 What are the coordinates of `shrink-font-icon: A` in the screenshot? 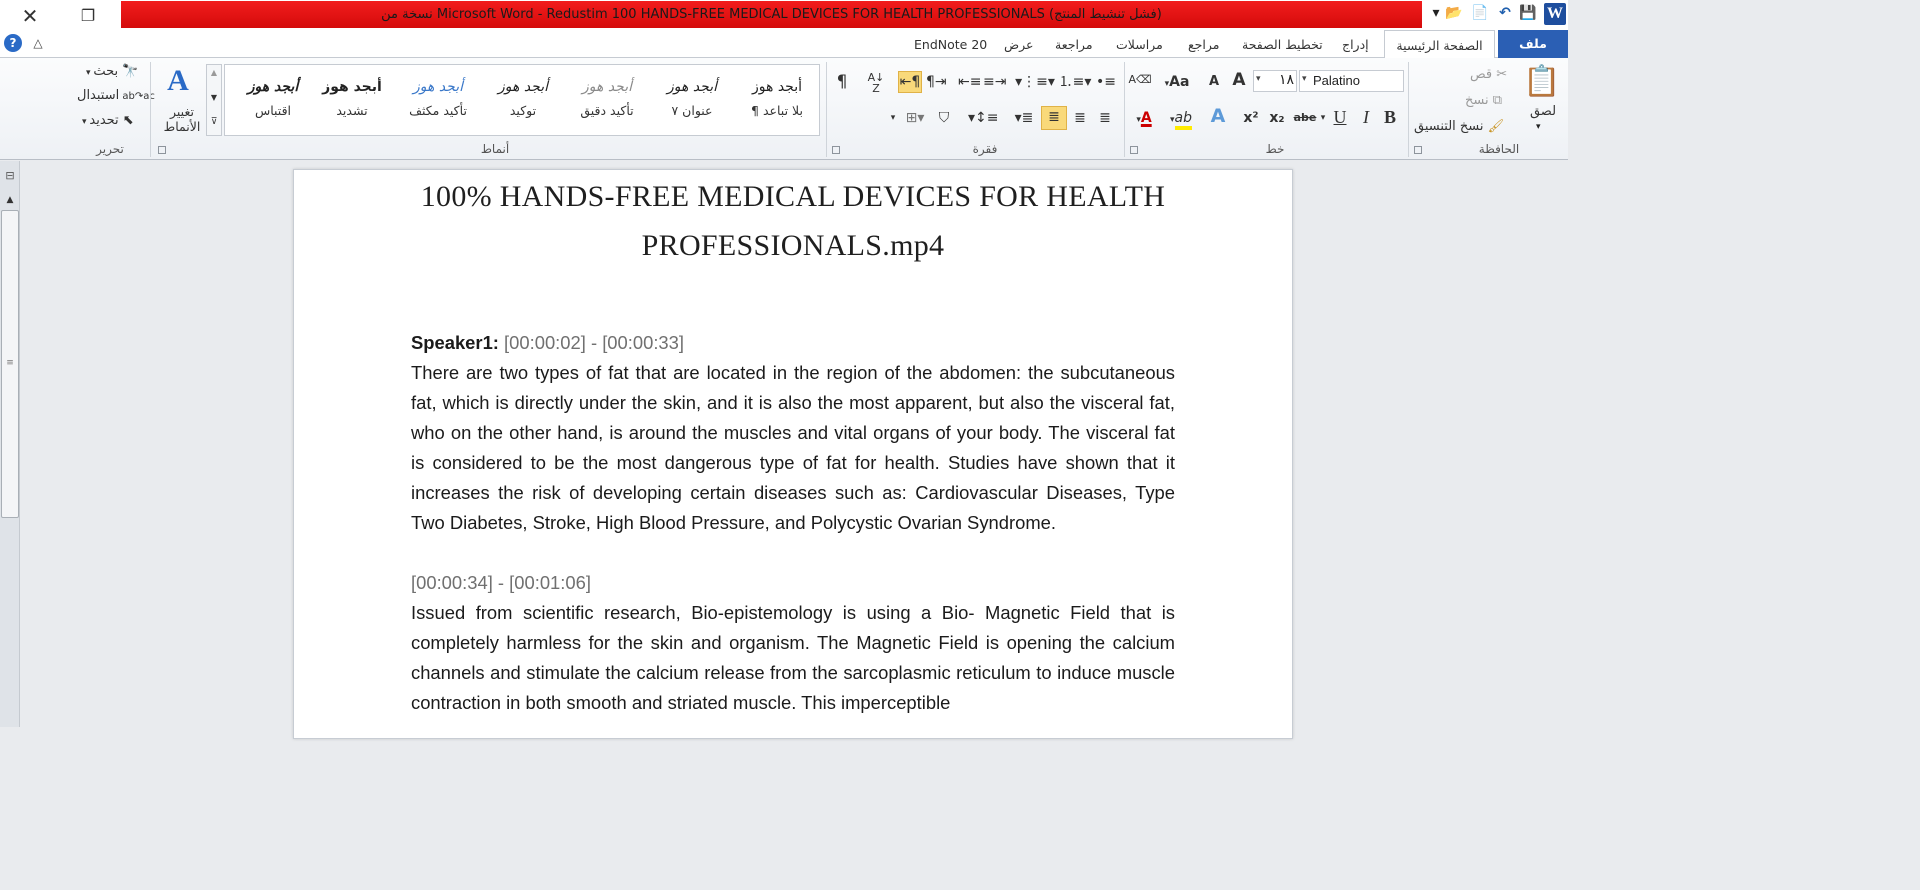 It's located at (1214, 82).